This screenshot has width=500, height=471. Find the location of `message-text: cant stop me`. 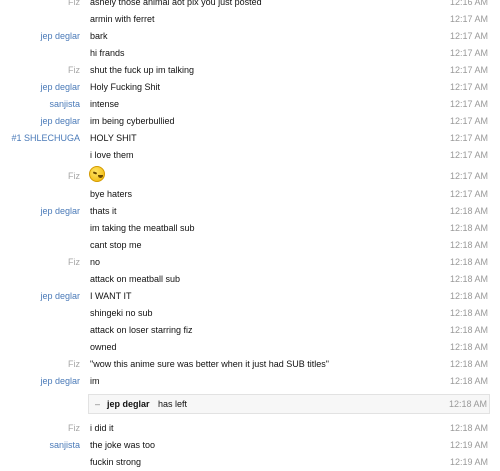

message-text: cant stop me is located at coordinates (116, 245).